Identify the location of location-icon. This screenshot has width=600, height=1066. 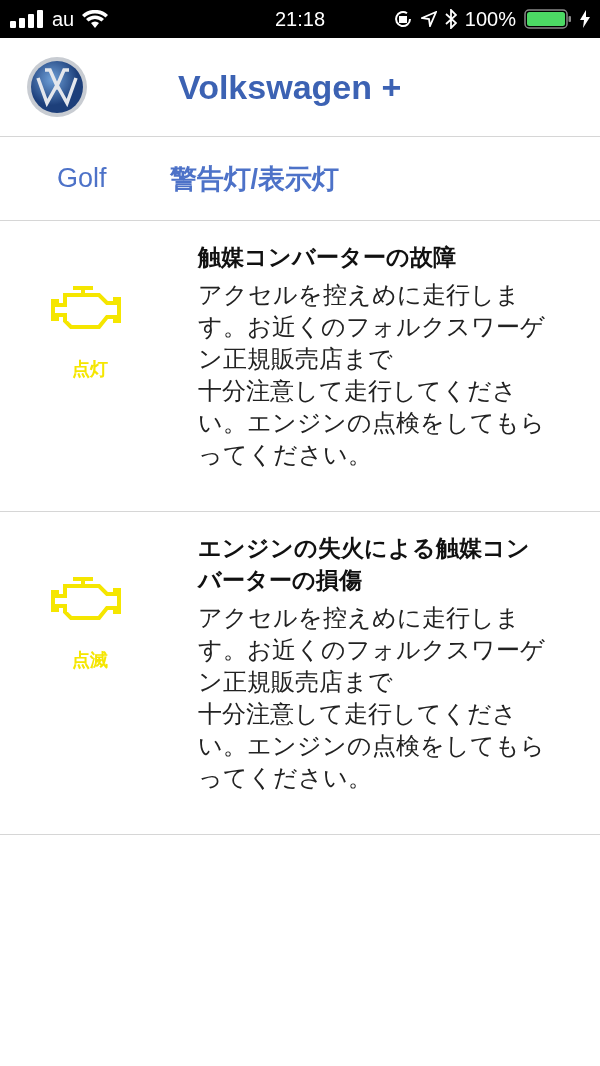
(428, 19).